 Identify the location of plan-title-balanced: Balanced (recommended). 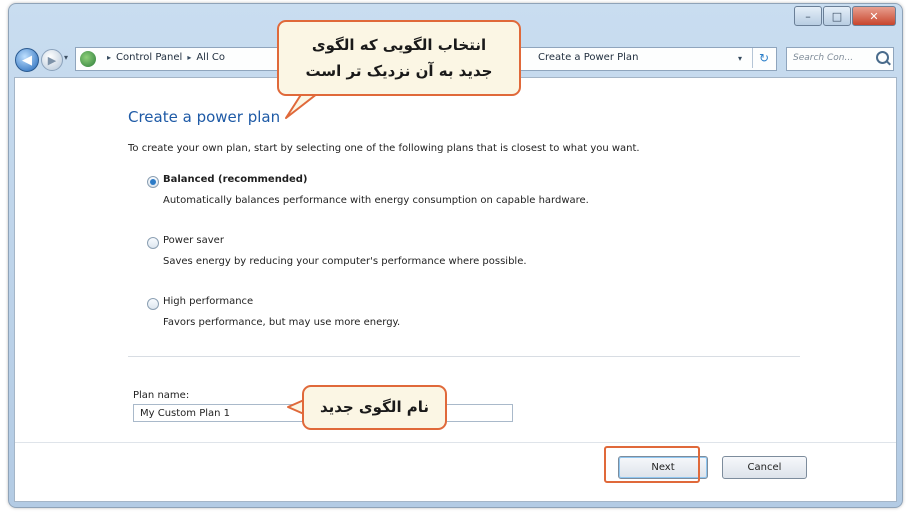
(235, 179).